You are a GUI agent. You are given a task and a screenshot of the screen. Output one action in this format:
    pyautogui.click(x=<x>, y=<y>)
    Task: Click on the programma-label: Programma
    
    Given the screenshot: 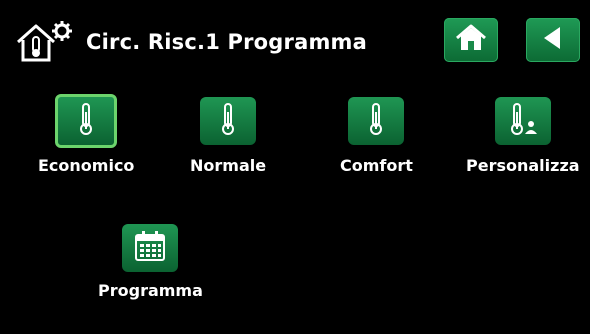 What is the action you would take?
    pyautogui.click(x=150, y=290)
    